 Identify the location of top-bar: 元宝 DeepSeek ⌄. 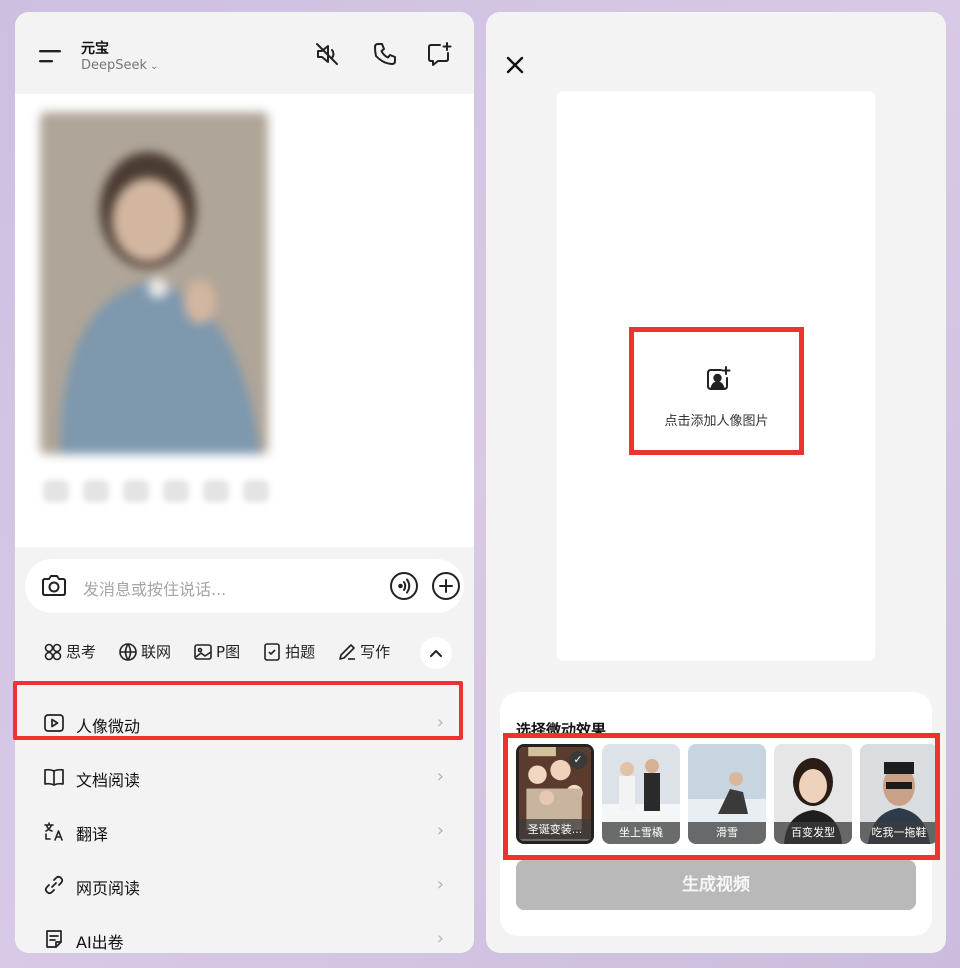
(244, 53).